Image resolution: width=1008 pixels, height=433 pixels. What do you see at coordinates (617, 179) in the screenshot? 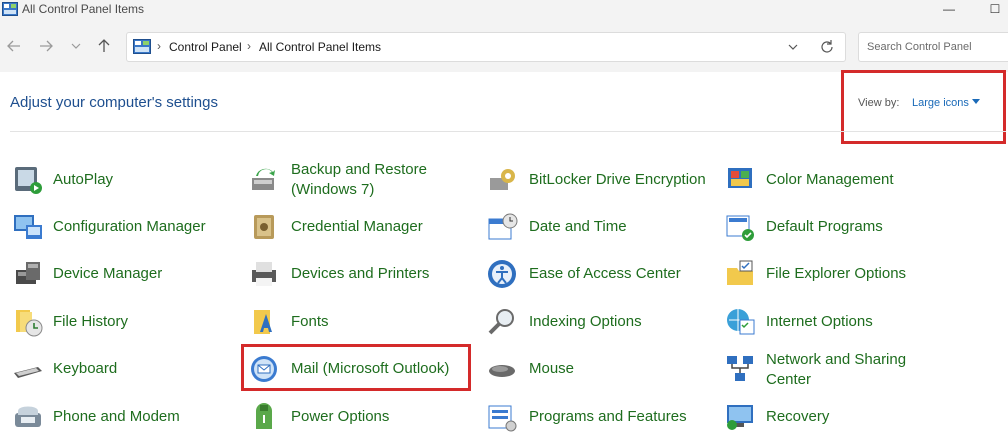
I see `item-label: BitLocker Drive Encryption` at bounding box center [617, 179].